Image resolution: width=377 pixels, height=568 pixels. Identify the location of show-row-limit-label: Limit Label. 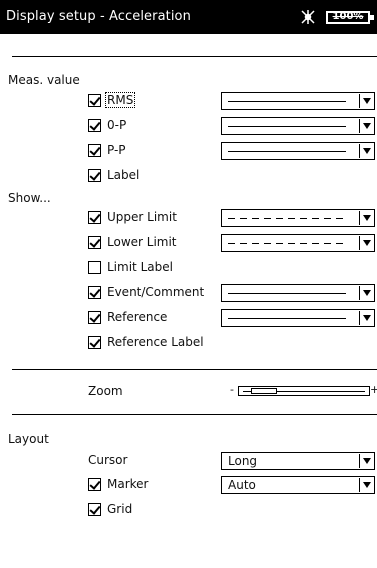
(188, 268).